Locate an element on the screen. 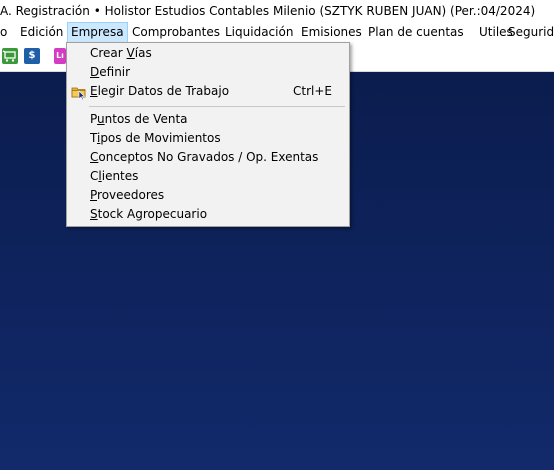 Image resolution: width=554 pixels, height=470 pixels. menu-item-label: Elegir Datos de Trabajo is located at coordinates (160, 91).